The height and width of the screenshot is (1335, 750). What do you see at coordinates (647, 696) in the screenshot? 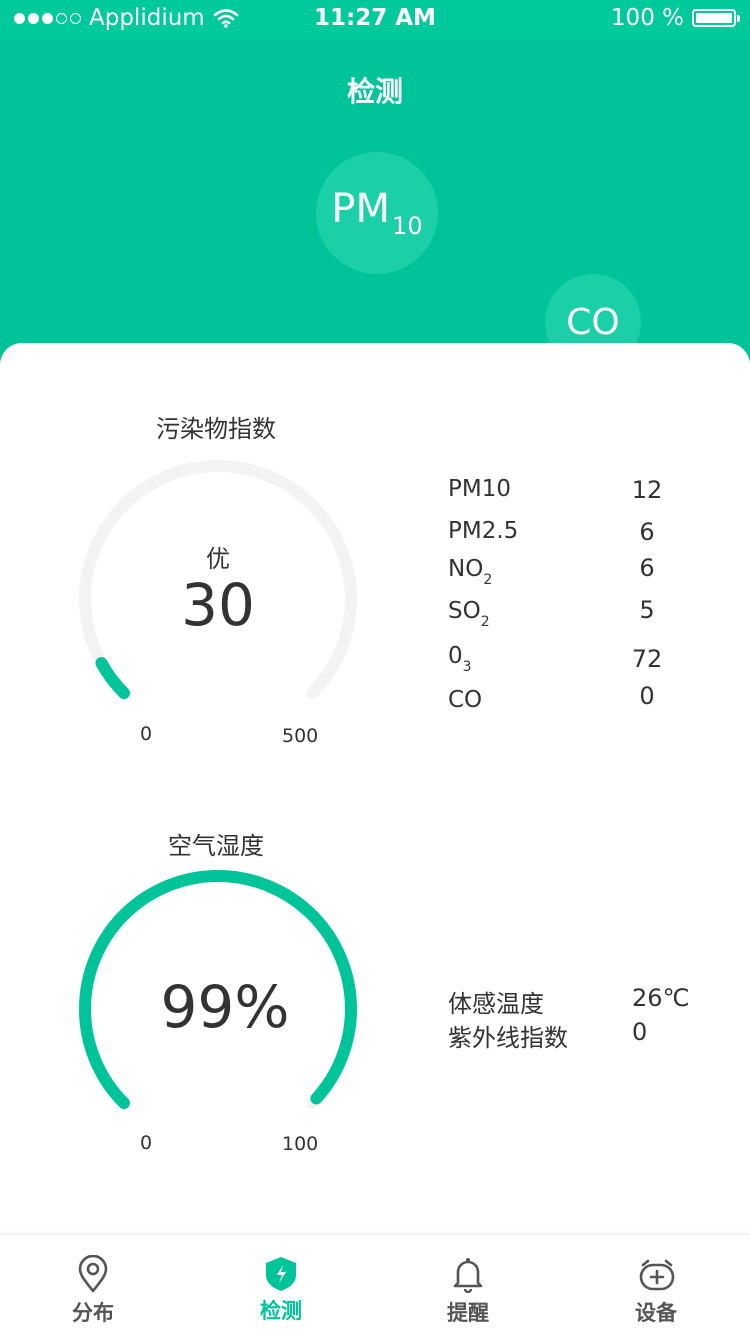
I see `pollutant-value-co: 0` at bounding box center [647, 696].